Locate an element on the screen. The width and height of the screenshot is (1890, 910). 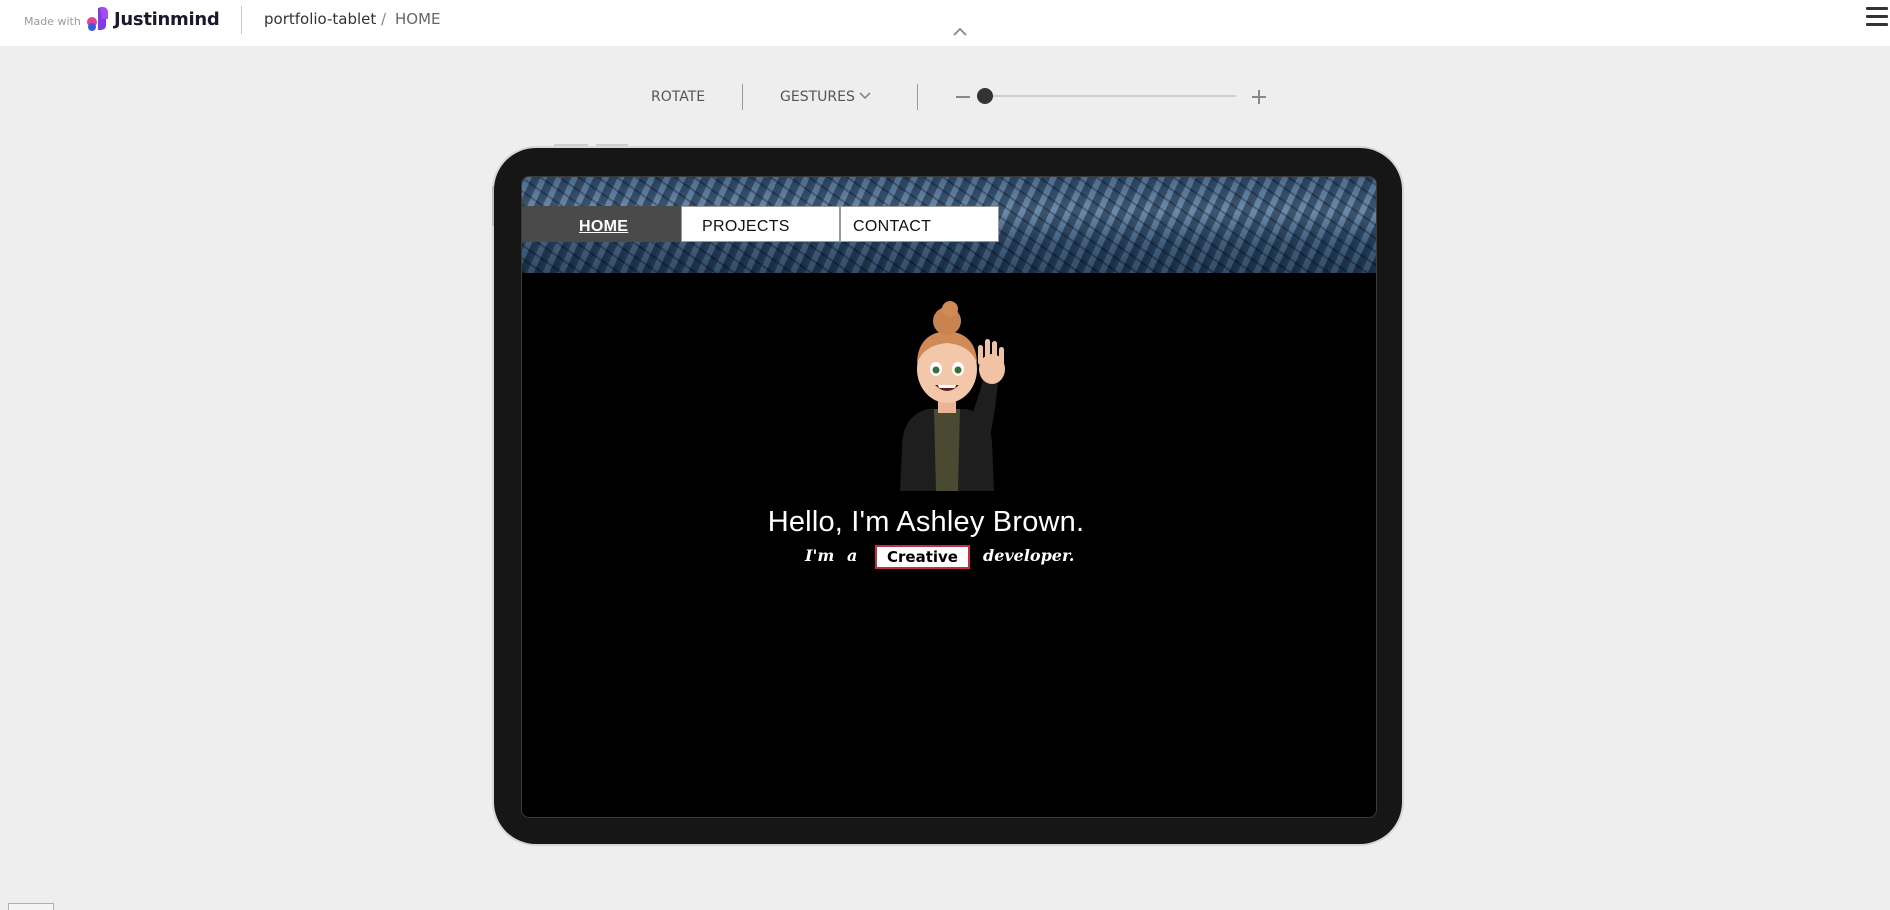
header-divider is located at coordinates (241, 20).